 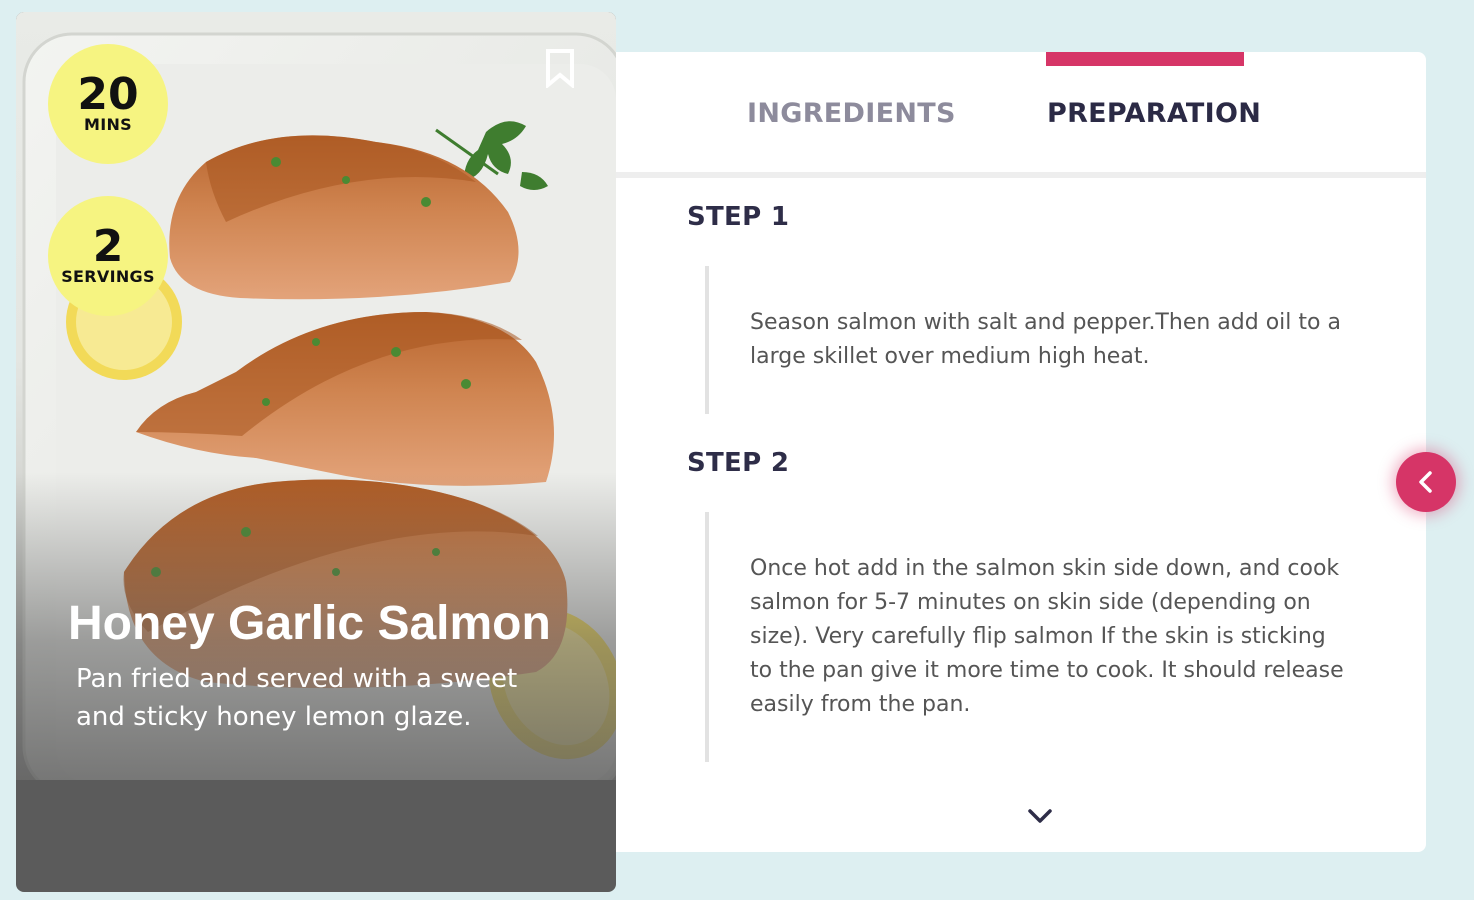 I want to click on chevron-left-icon, so click(x=1425, y=482).